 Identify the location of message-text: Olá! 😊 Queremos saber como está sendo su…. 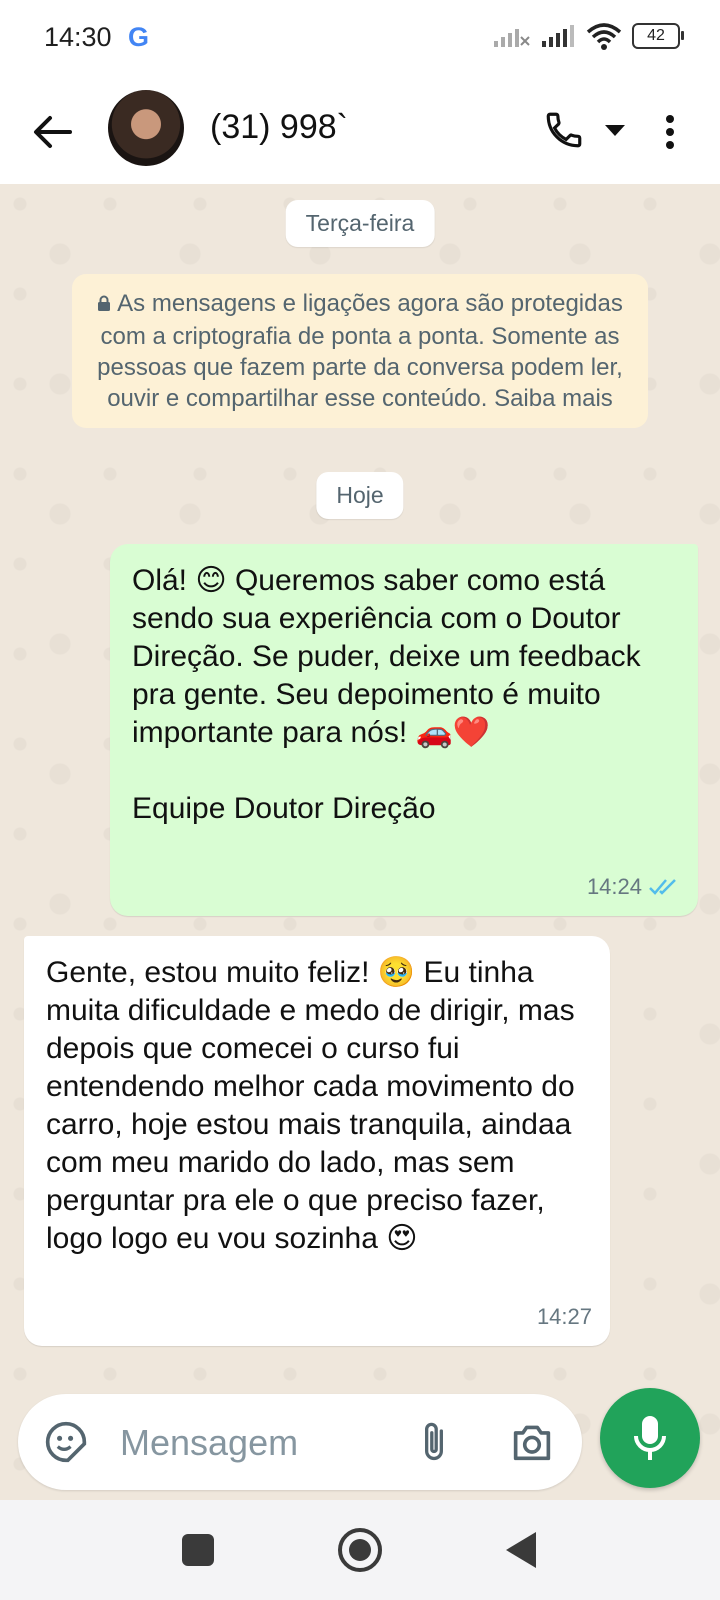
(386, 694).